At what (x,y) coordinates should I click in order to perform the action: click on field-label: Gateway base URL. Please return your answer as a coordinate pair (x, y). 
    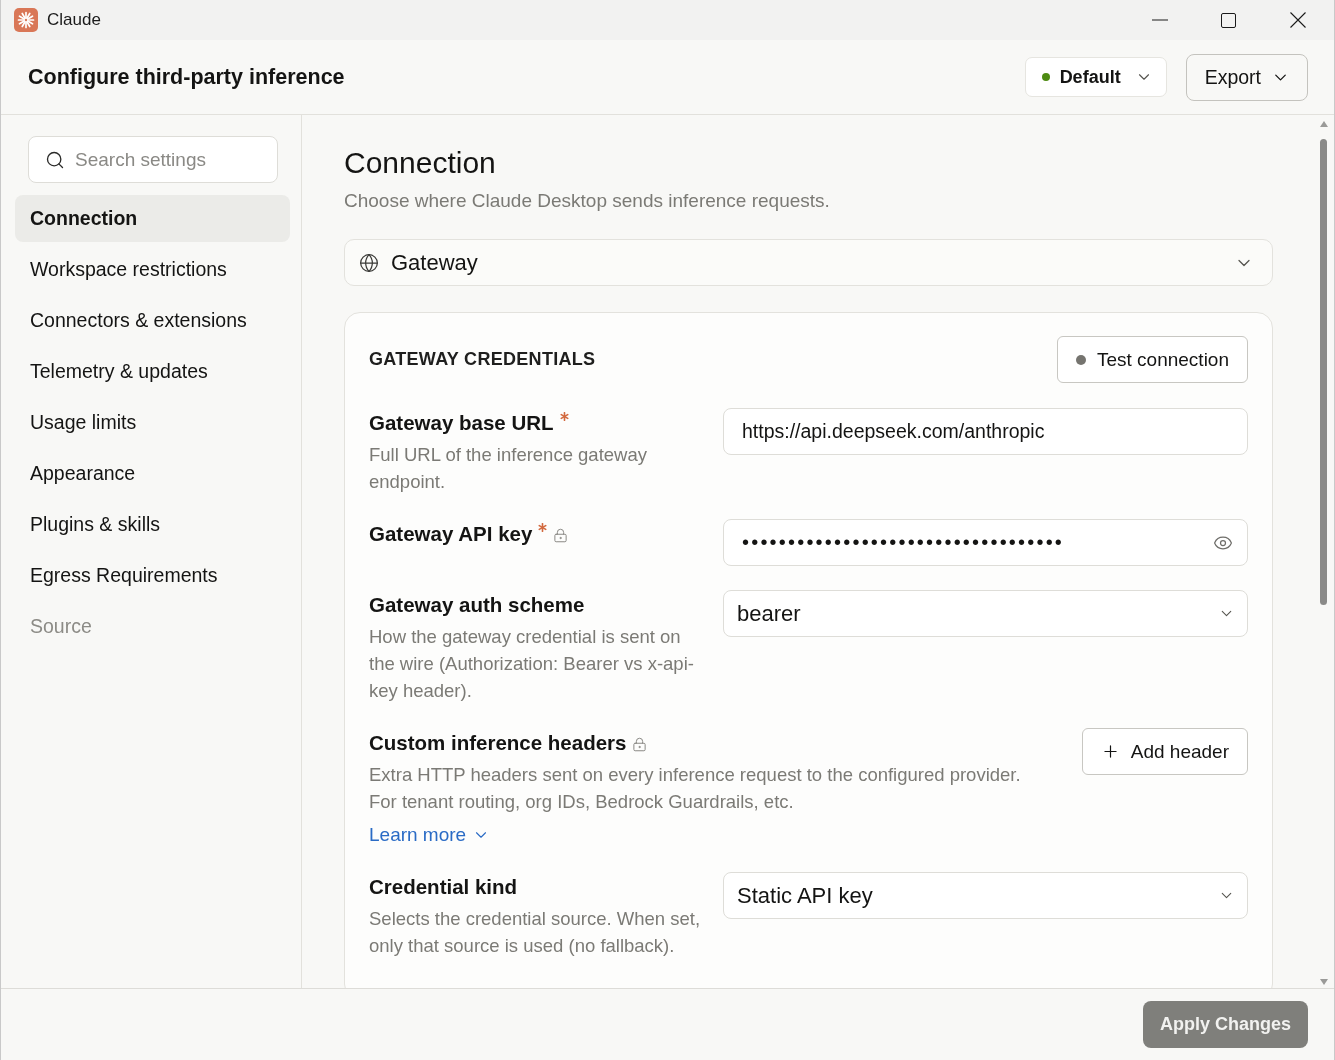
    Looking at the image, I should click on (461, 423).